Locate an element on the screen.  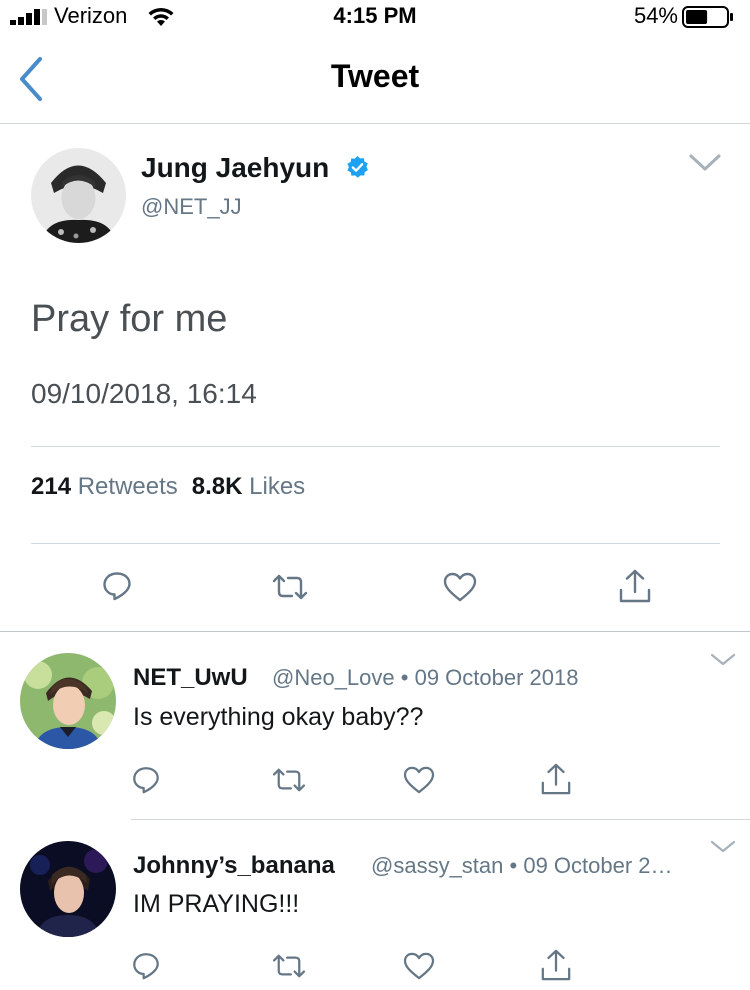
likes-count: 8.8K is located at coordinates (217, 486).